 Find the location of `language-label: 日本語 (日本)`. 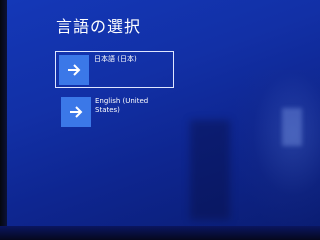

language-label: 日本語 (日本) is located at coordinates (115, 59).